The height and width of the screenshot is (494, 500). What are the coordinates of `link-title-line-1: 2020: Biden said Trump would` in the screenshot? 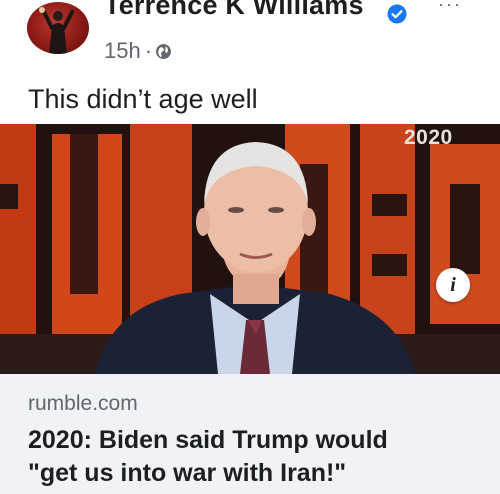 It's located at (208, 440).